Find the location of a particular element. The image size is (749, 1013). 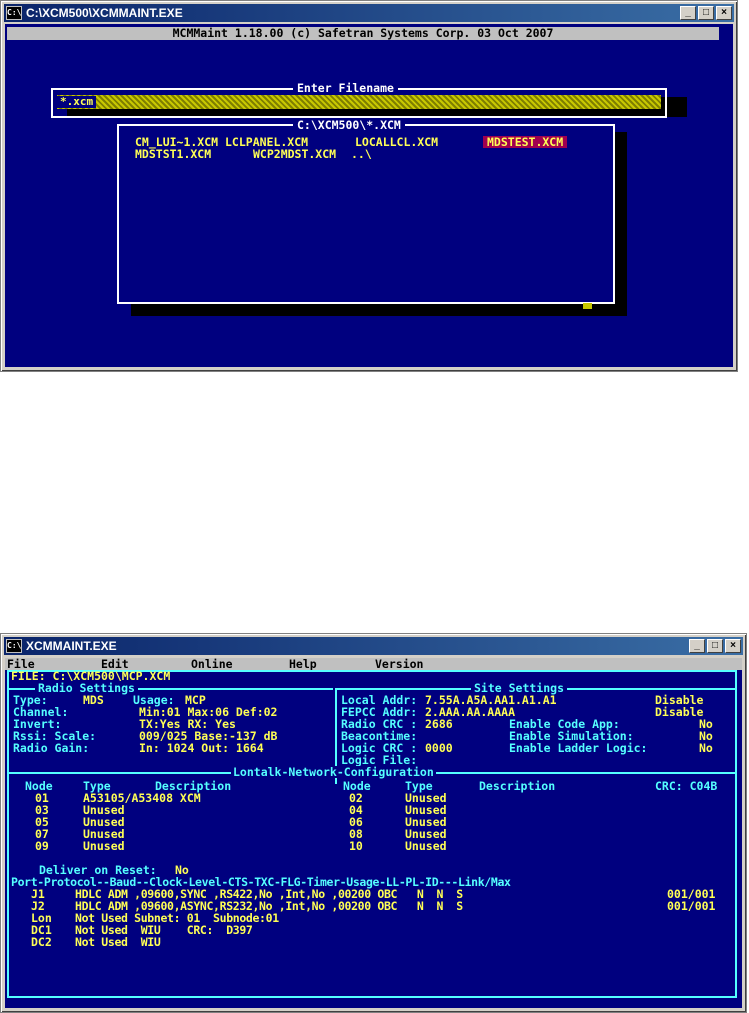

file-item: MDSTST1.XCM is located at coordinates (173, 154).